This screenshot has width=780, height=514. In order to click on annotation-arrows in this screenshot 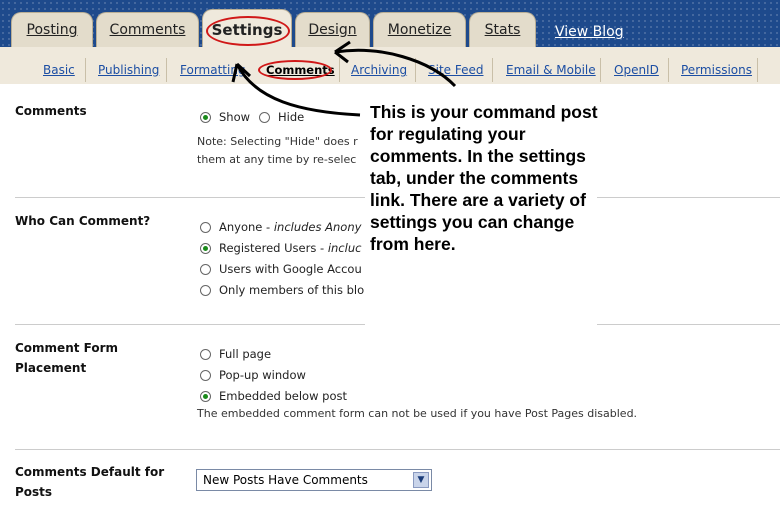, I will do `click(344, 78)`.